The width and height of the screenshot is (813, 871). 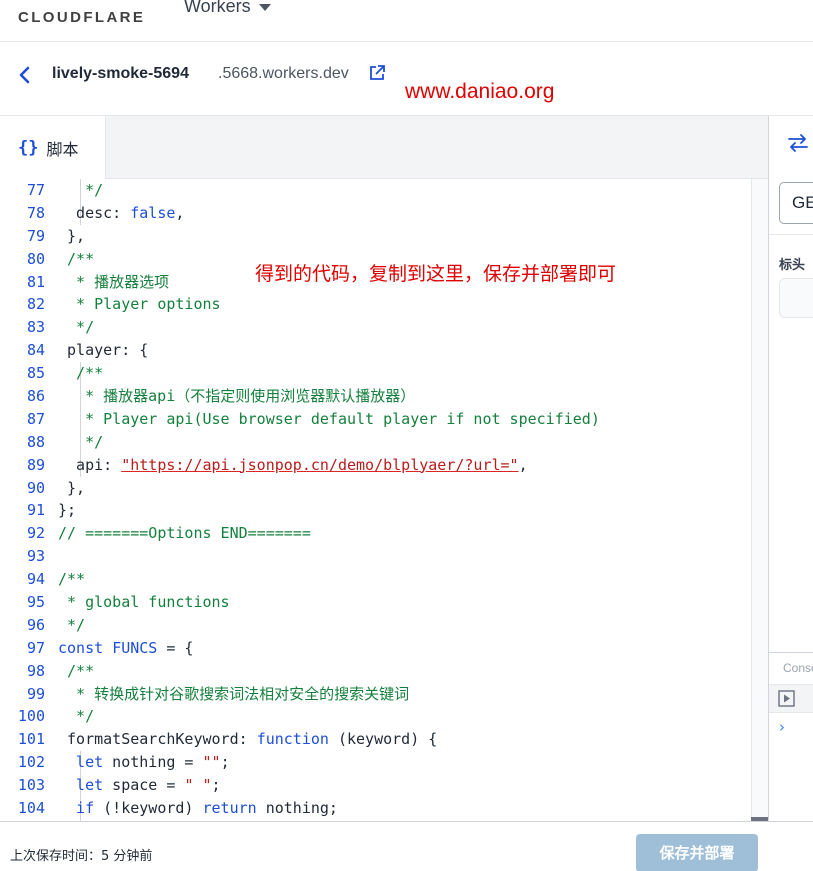 What do you see at coordinates (384, 786) in the screenshot?
I see `code-line: 103 let space = " ";` at bounding box center [384, 786].